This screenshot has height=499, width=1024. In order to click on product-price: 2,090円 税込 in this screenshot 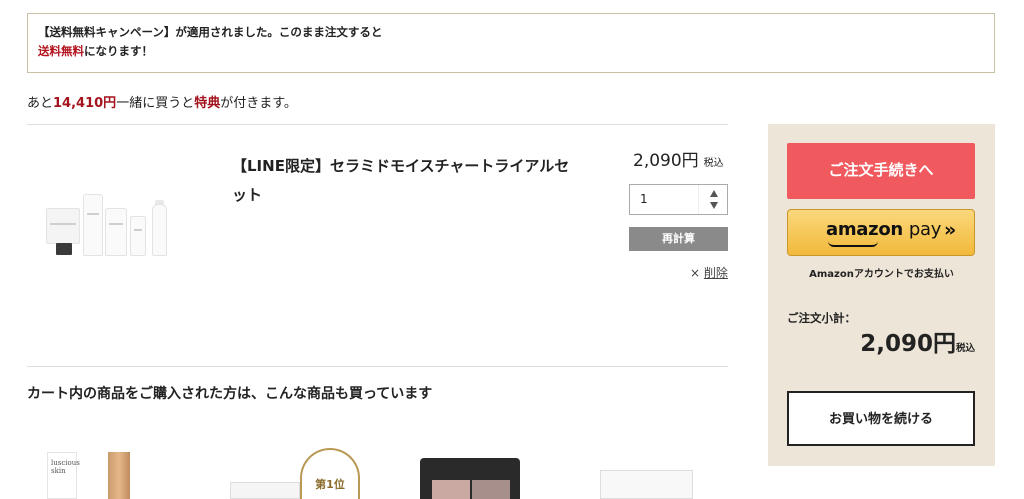, I will do `click(678, 158)`.